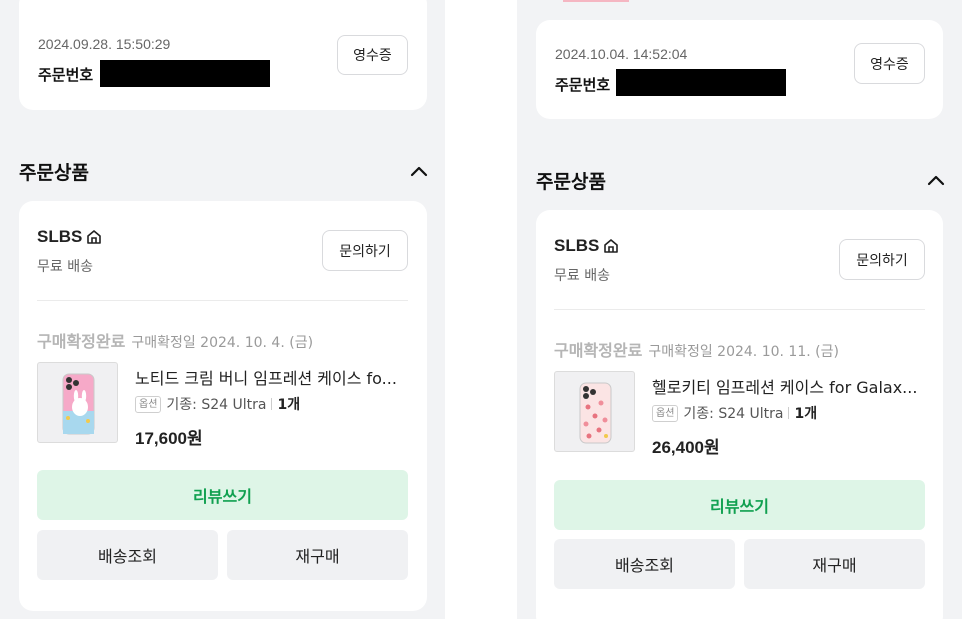 This screenshot has height=619, width=962. What do you see at coordinates (169, 438) in the screenshot?
I see `product-price: 17,600원` at bounding box center [169, 438].